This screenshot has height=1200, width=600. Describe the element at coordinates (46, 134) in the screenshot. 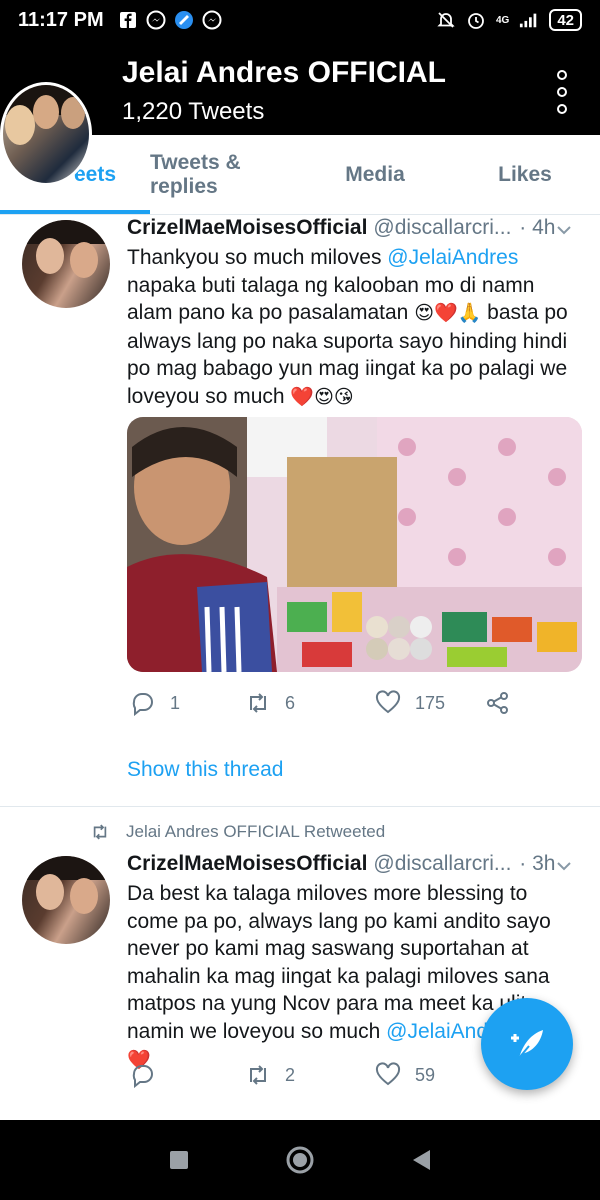

I see `profile-avatar` at that location.